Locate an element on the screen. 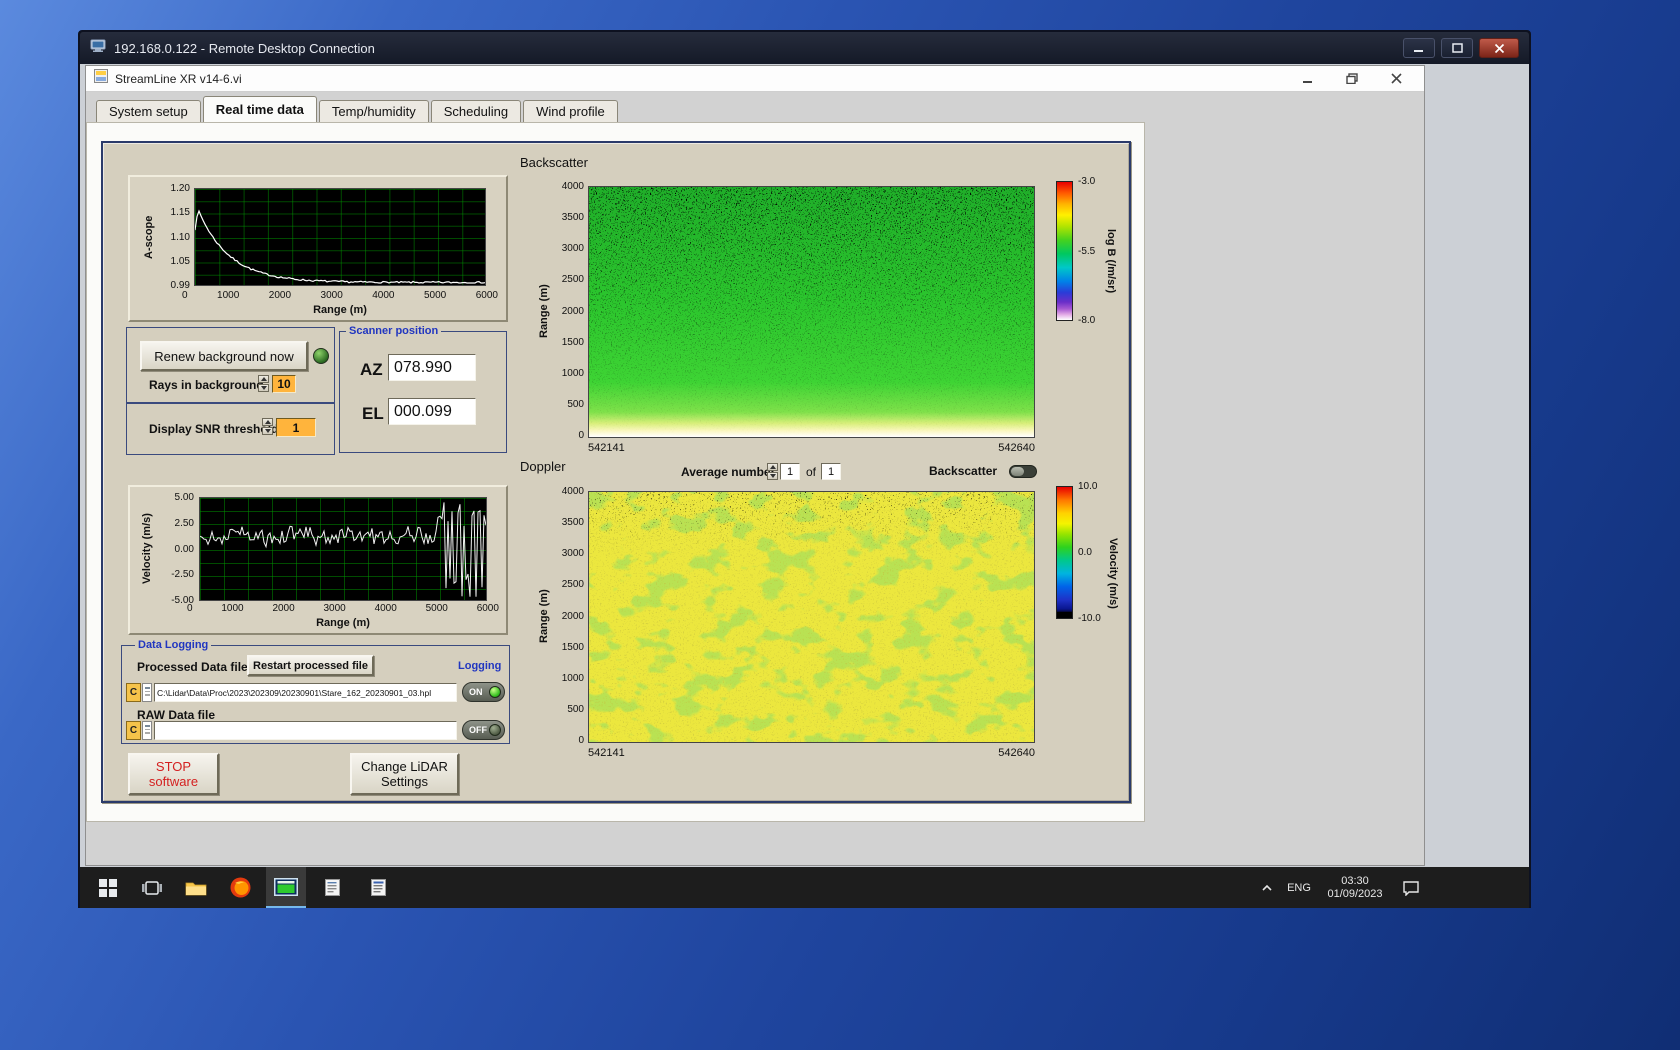  rays-spinner is located at coordinates (263, 383).